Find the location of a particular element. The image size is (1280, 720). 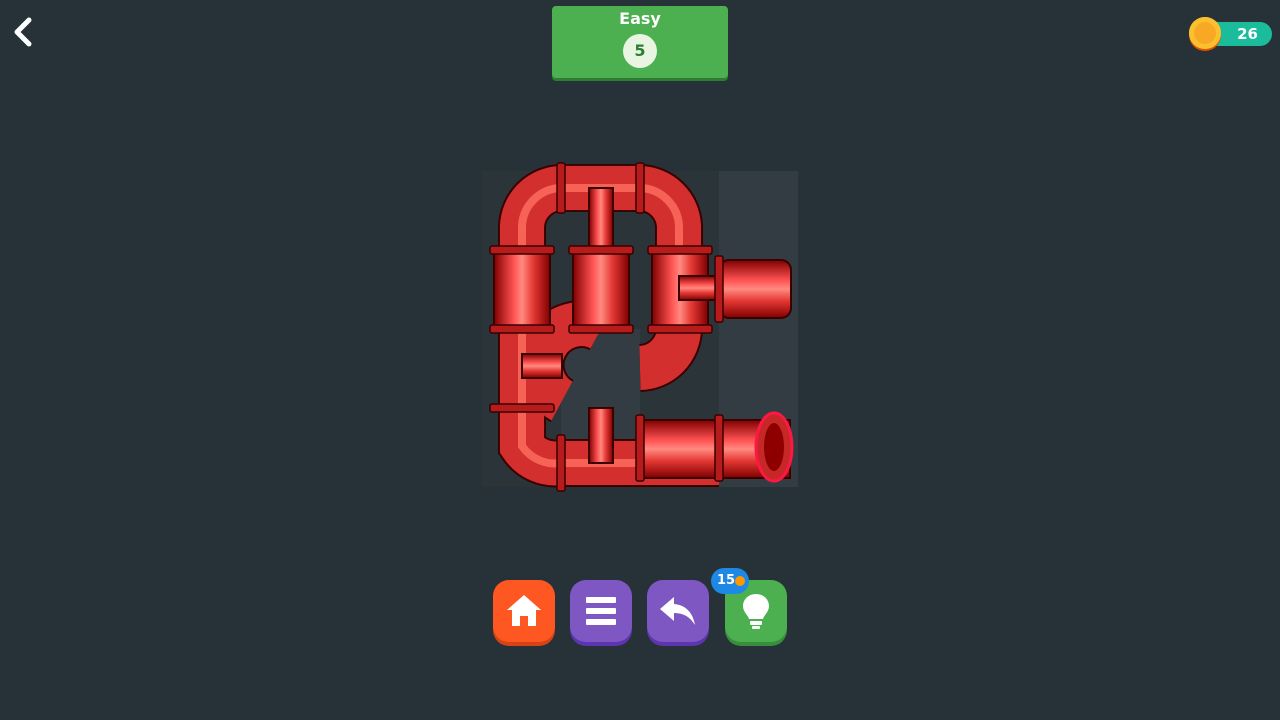

home-button is located at coordinates (524, 611).